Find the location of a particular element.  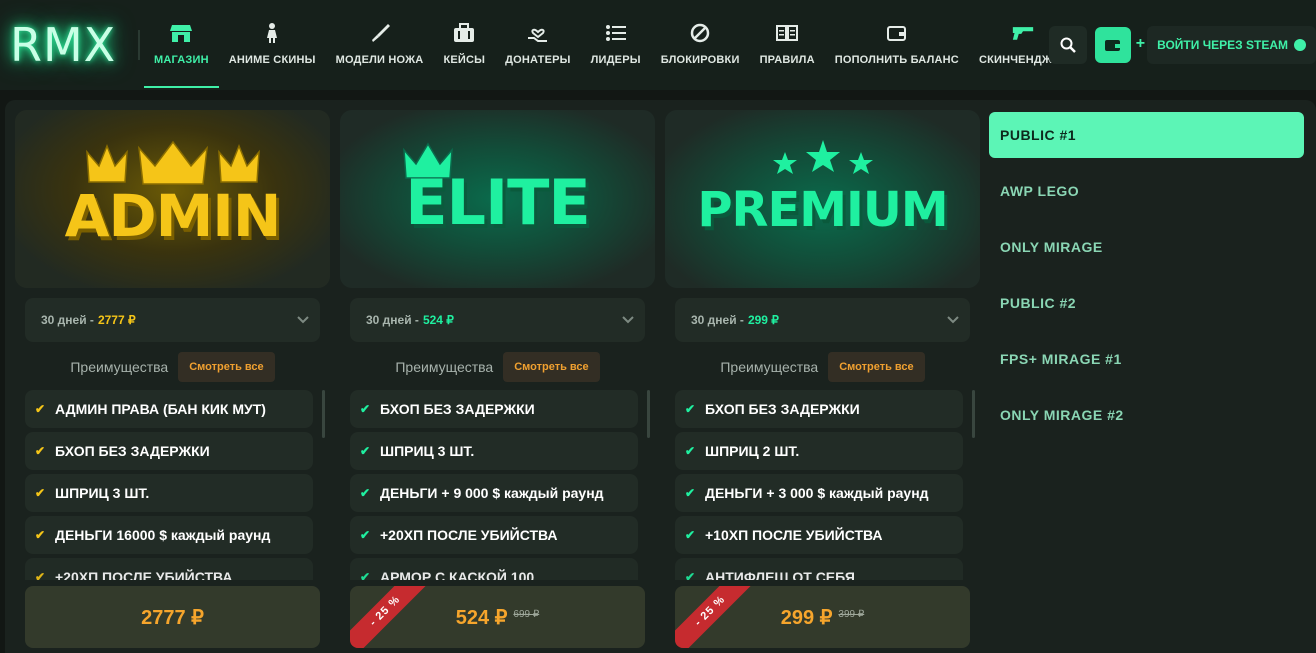

period-select: 30 дней - 299 ₽ is located at coordinates (822, 320).